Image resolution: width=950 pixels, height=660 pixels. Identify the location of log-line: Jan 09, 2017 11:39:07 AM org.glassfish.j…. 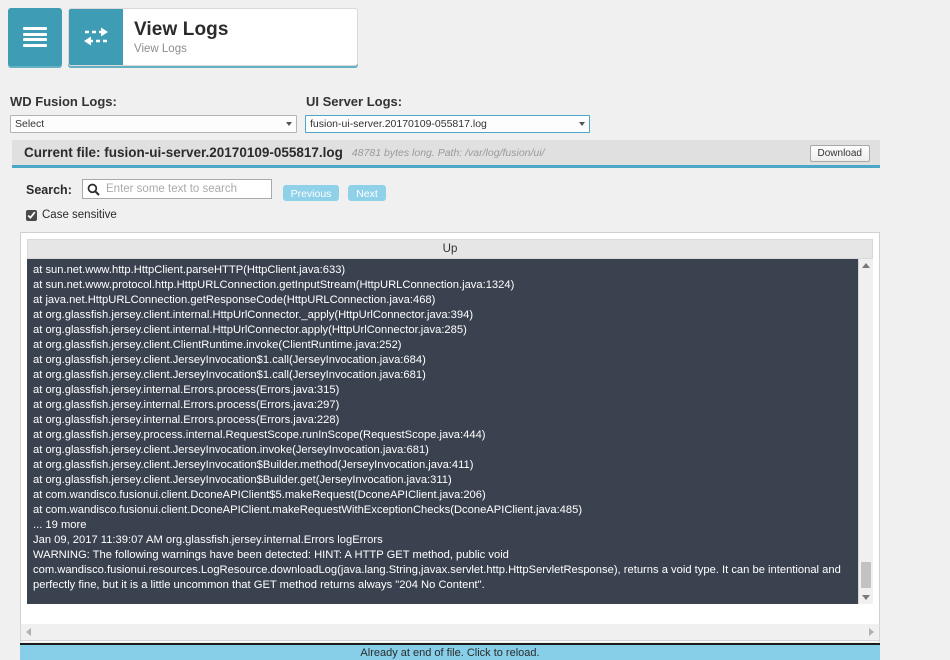
(208, 540).